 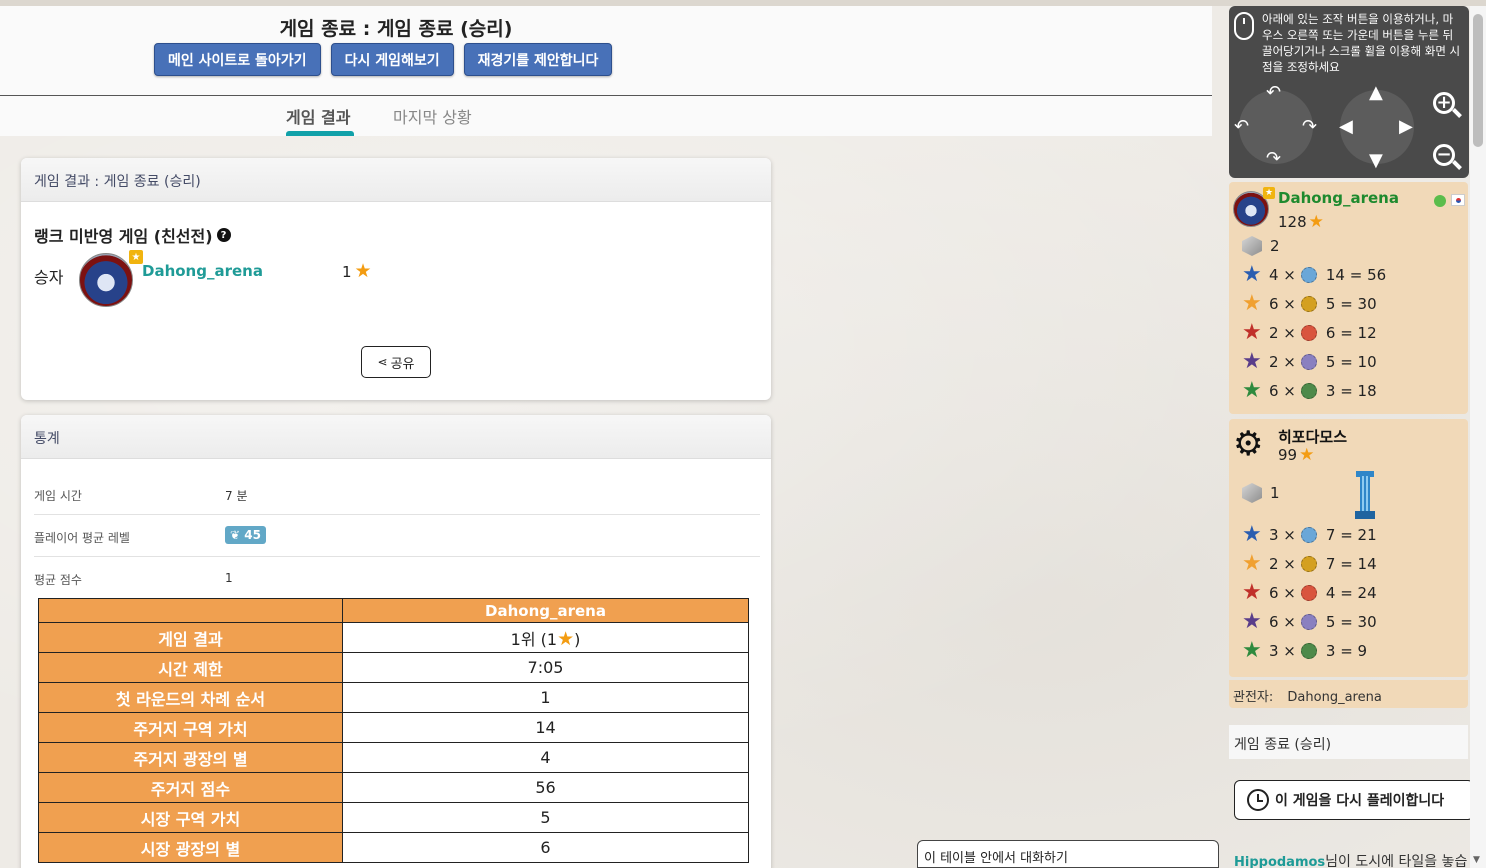 I want to click on winner-avatar: ★, so click(x=111, y=279).